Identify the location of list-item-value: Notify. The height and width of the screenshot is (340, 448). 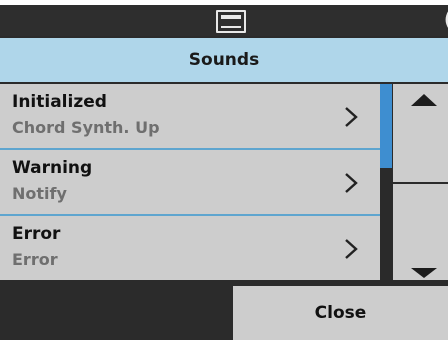
(39, 193).